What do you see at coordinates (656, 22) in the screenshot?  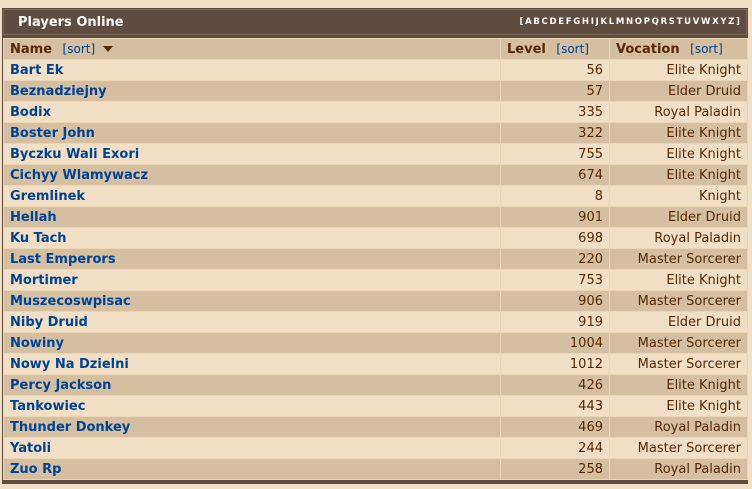 I see `letter-filter-link: Q` at bounding box center [656, 22].